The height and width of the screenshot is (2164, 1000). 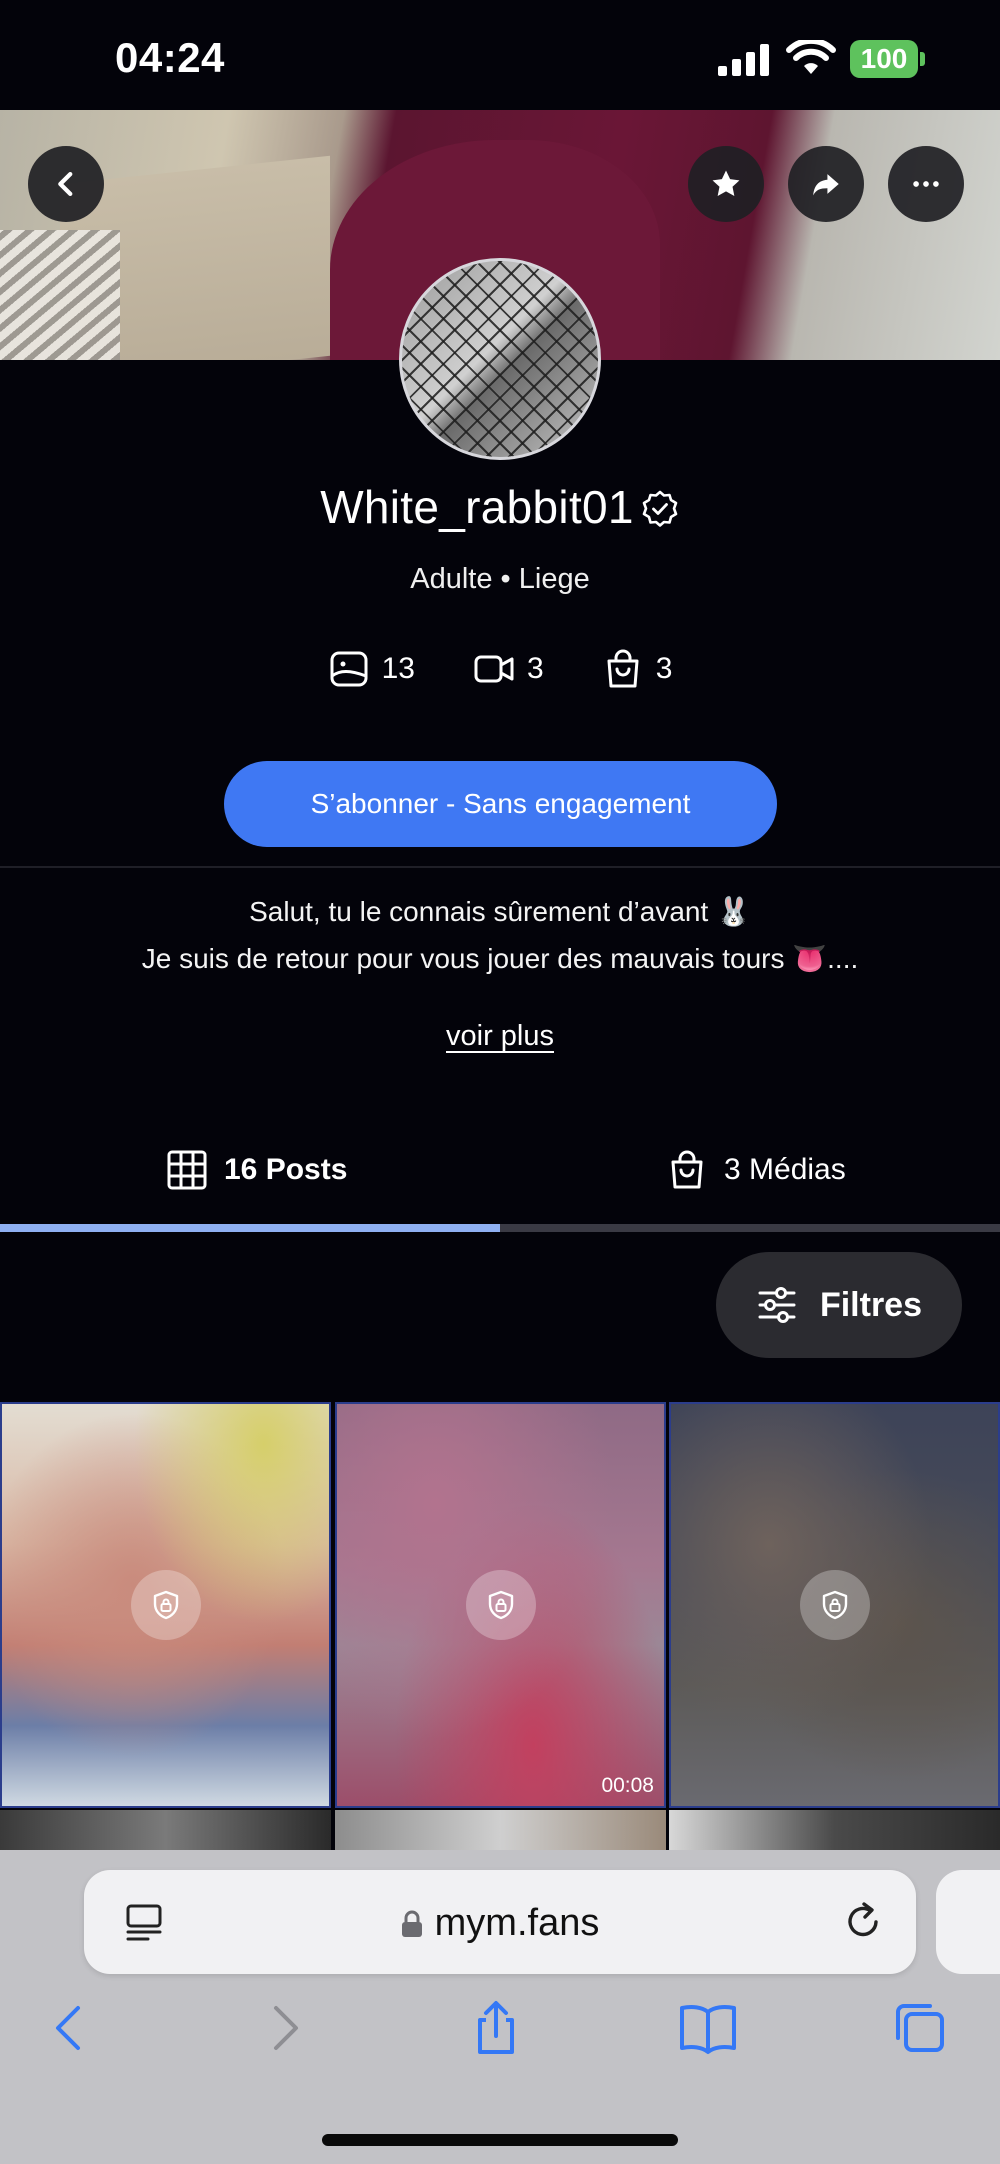 I want to click on star-icon, so click(x=726, y=183).